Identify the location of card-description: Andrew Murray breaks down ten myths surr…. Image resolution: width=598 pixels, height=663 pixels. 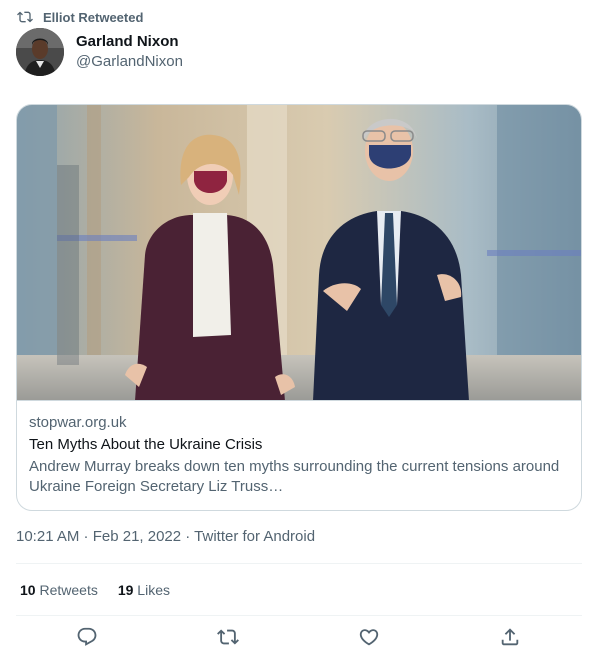
(294, 476).